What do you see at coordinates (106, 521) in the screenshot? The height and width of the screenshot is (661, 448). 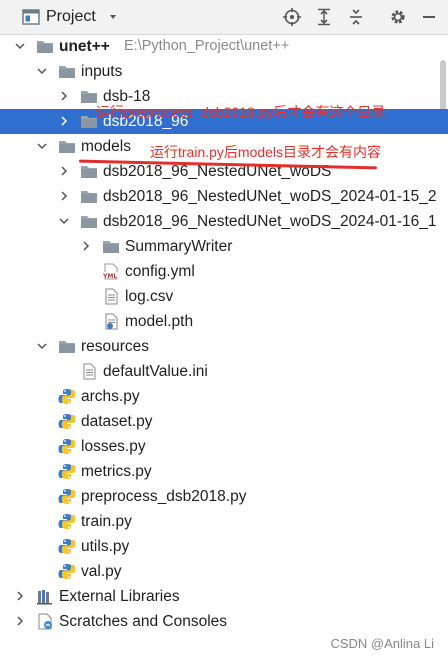 I see `tree-item-label: train.py` at bounding box center [106, 521].